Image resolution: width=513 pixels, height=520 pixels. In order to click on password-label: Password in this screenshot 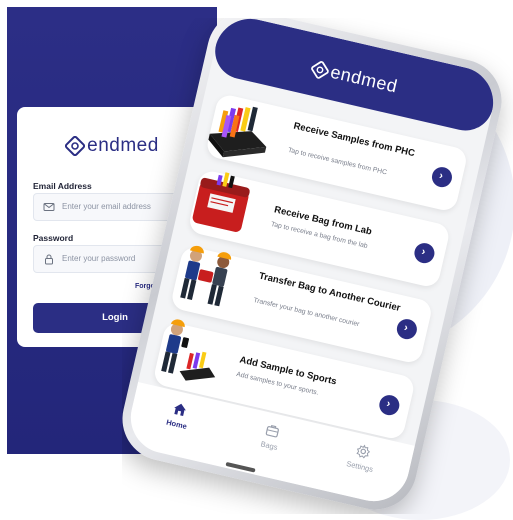, I will do `click(53, 238)`.